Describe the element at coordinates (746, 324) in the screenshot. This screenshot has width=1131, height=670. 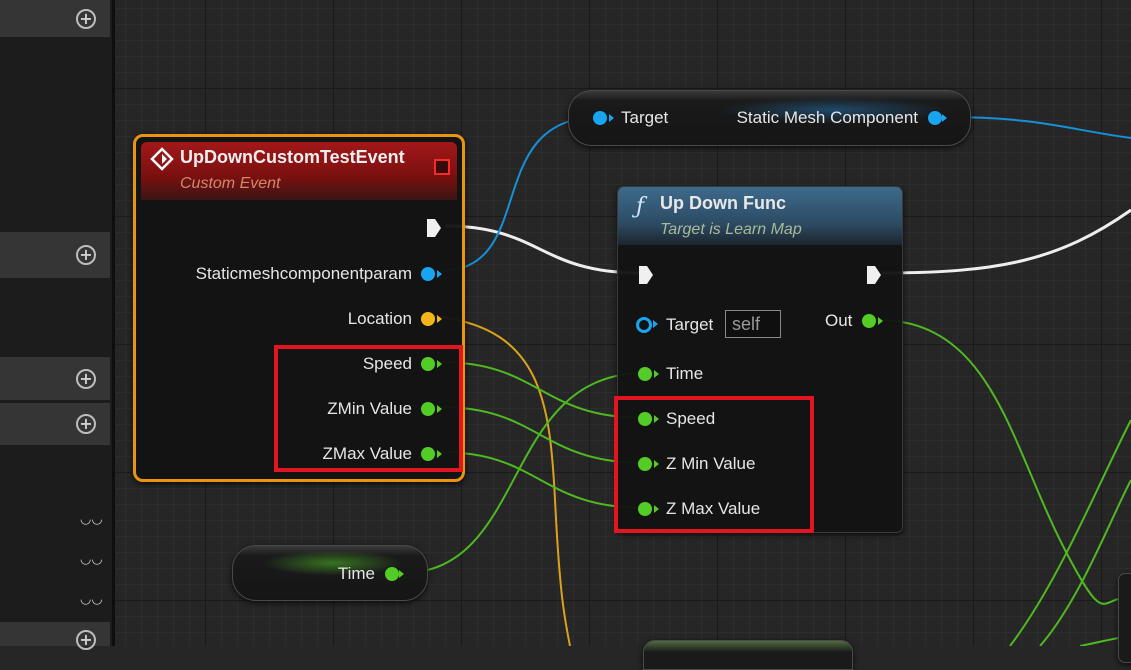
I see `target-default-value: self` at that location.